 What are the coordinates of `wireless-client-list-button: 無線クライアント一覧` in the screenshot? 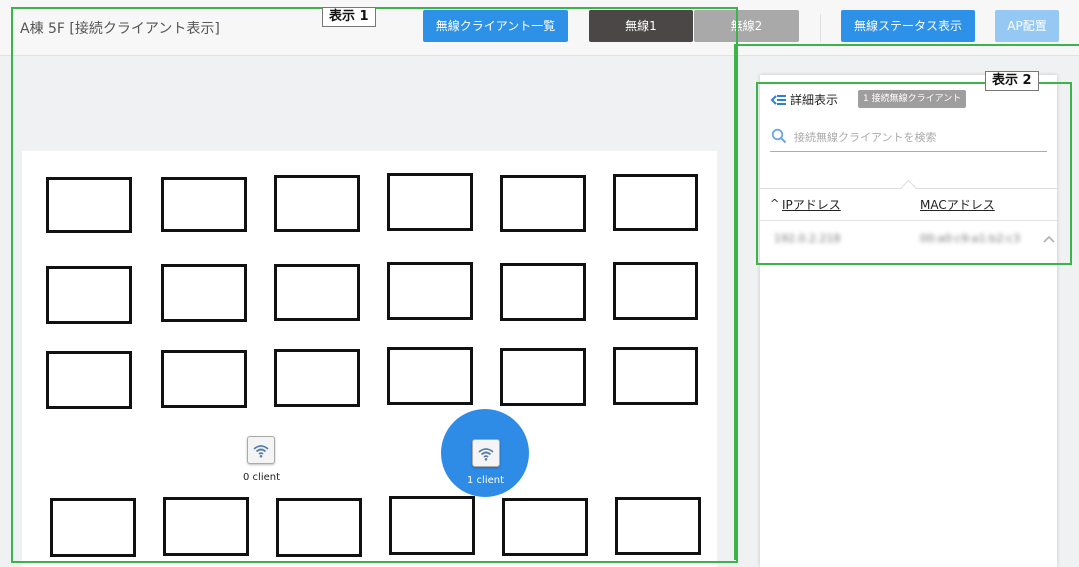 It's located at (495, 26).